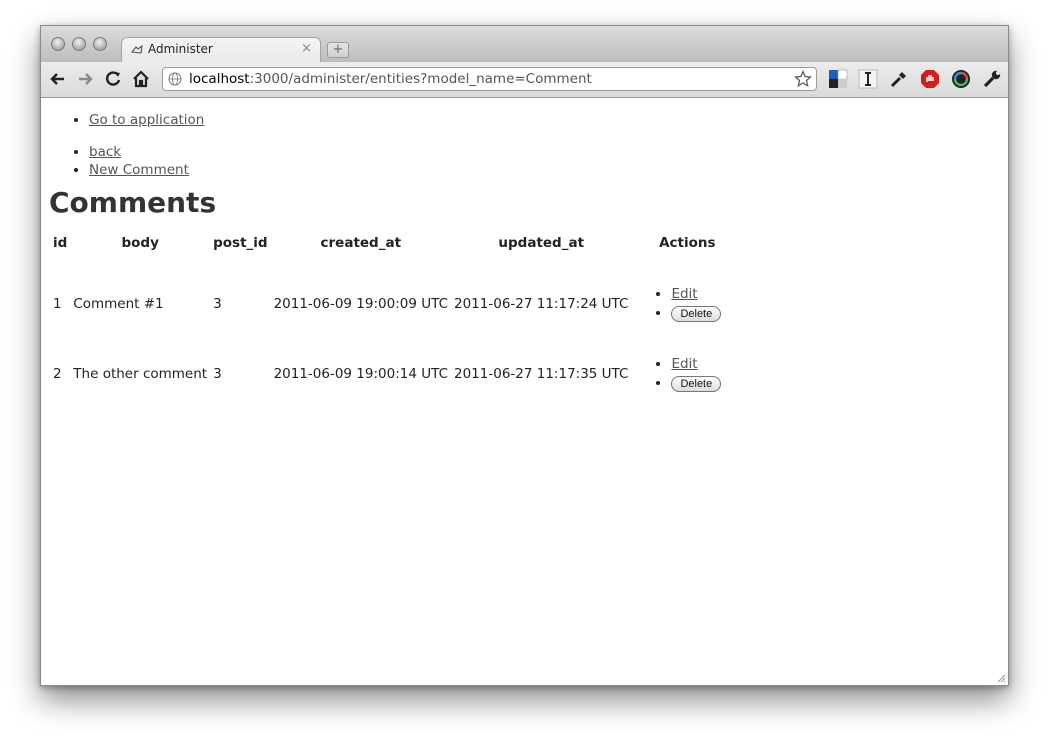  What do you see at coordinates (113, 79) in the screenshot?
I see `reload-icon` at bounding box center [113, 79].